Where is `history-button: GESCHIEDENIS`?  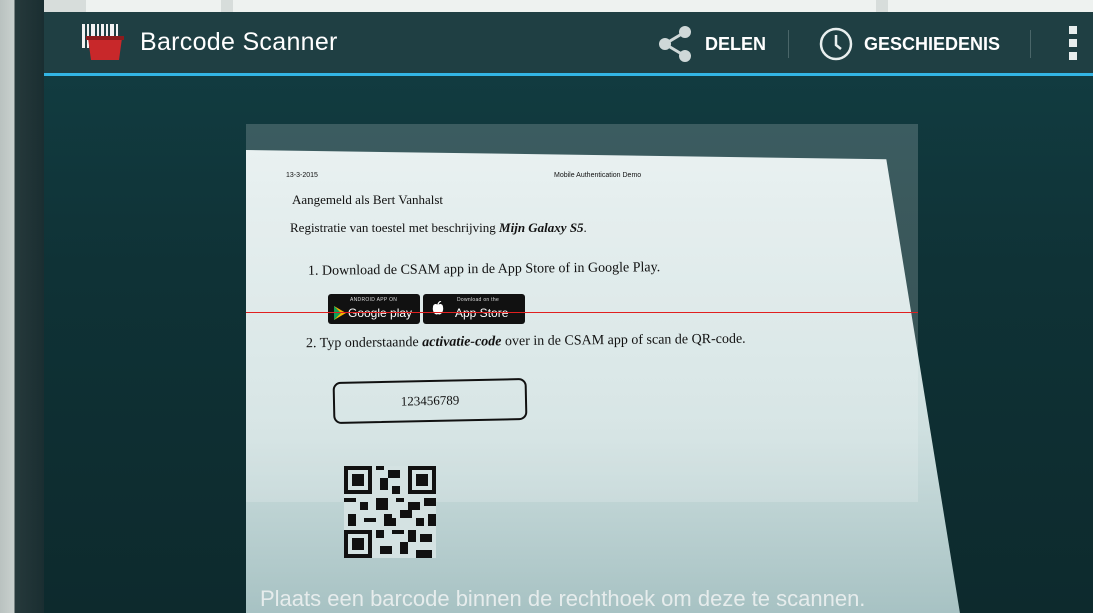
history-button: GESCHIEDENIS is located at coordinates (909, 44).